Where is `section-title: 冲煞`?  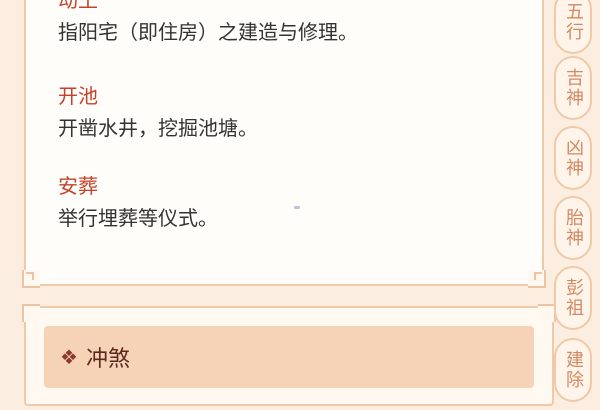 section-title: 冲煞 is located at coordinates (107, 359).